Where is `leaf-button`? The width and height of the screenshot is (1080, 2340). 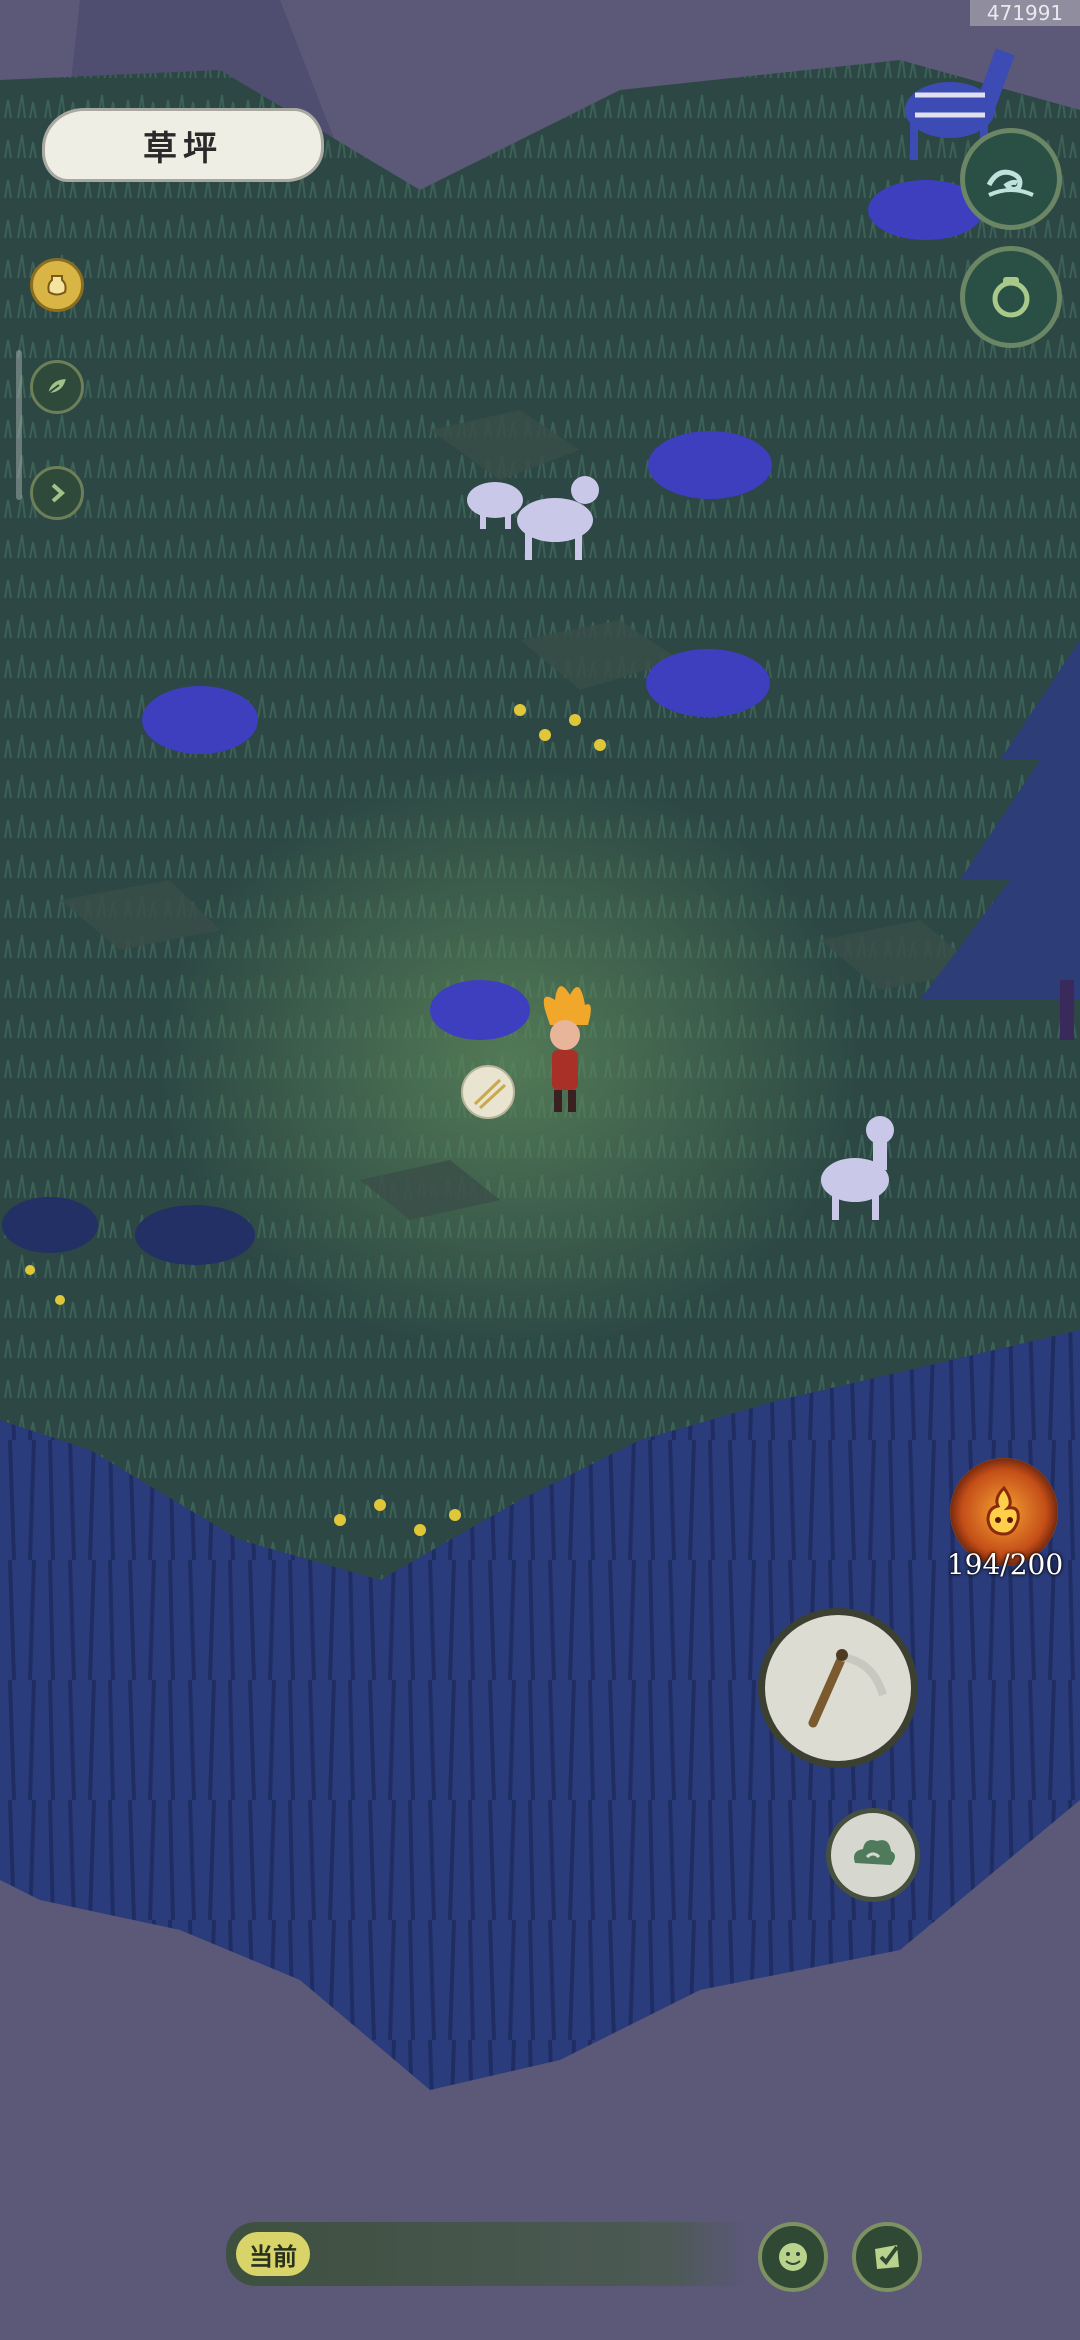
leaf-button is located at coordinates (57, 387).